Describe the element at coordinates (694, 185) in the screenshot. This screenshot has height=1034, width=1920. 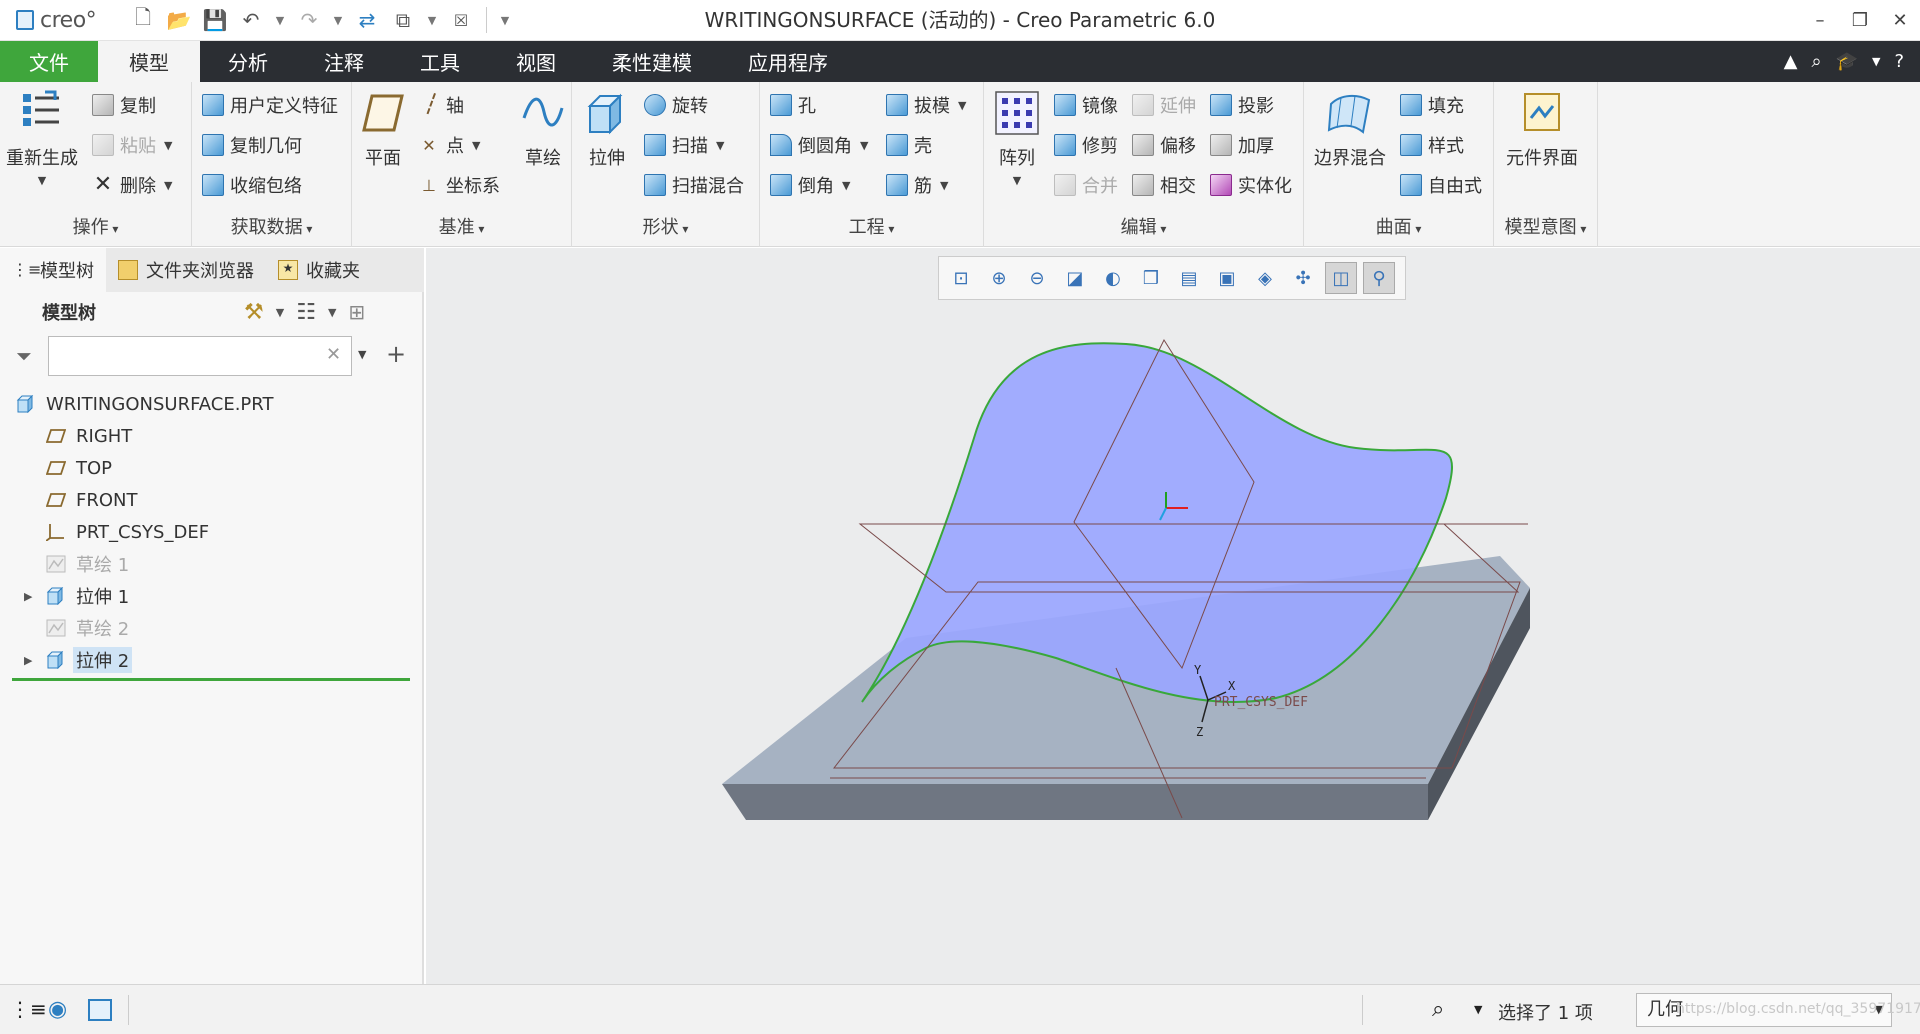
I see `swept-blend-button: 扫描混合` at that location.